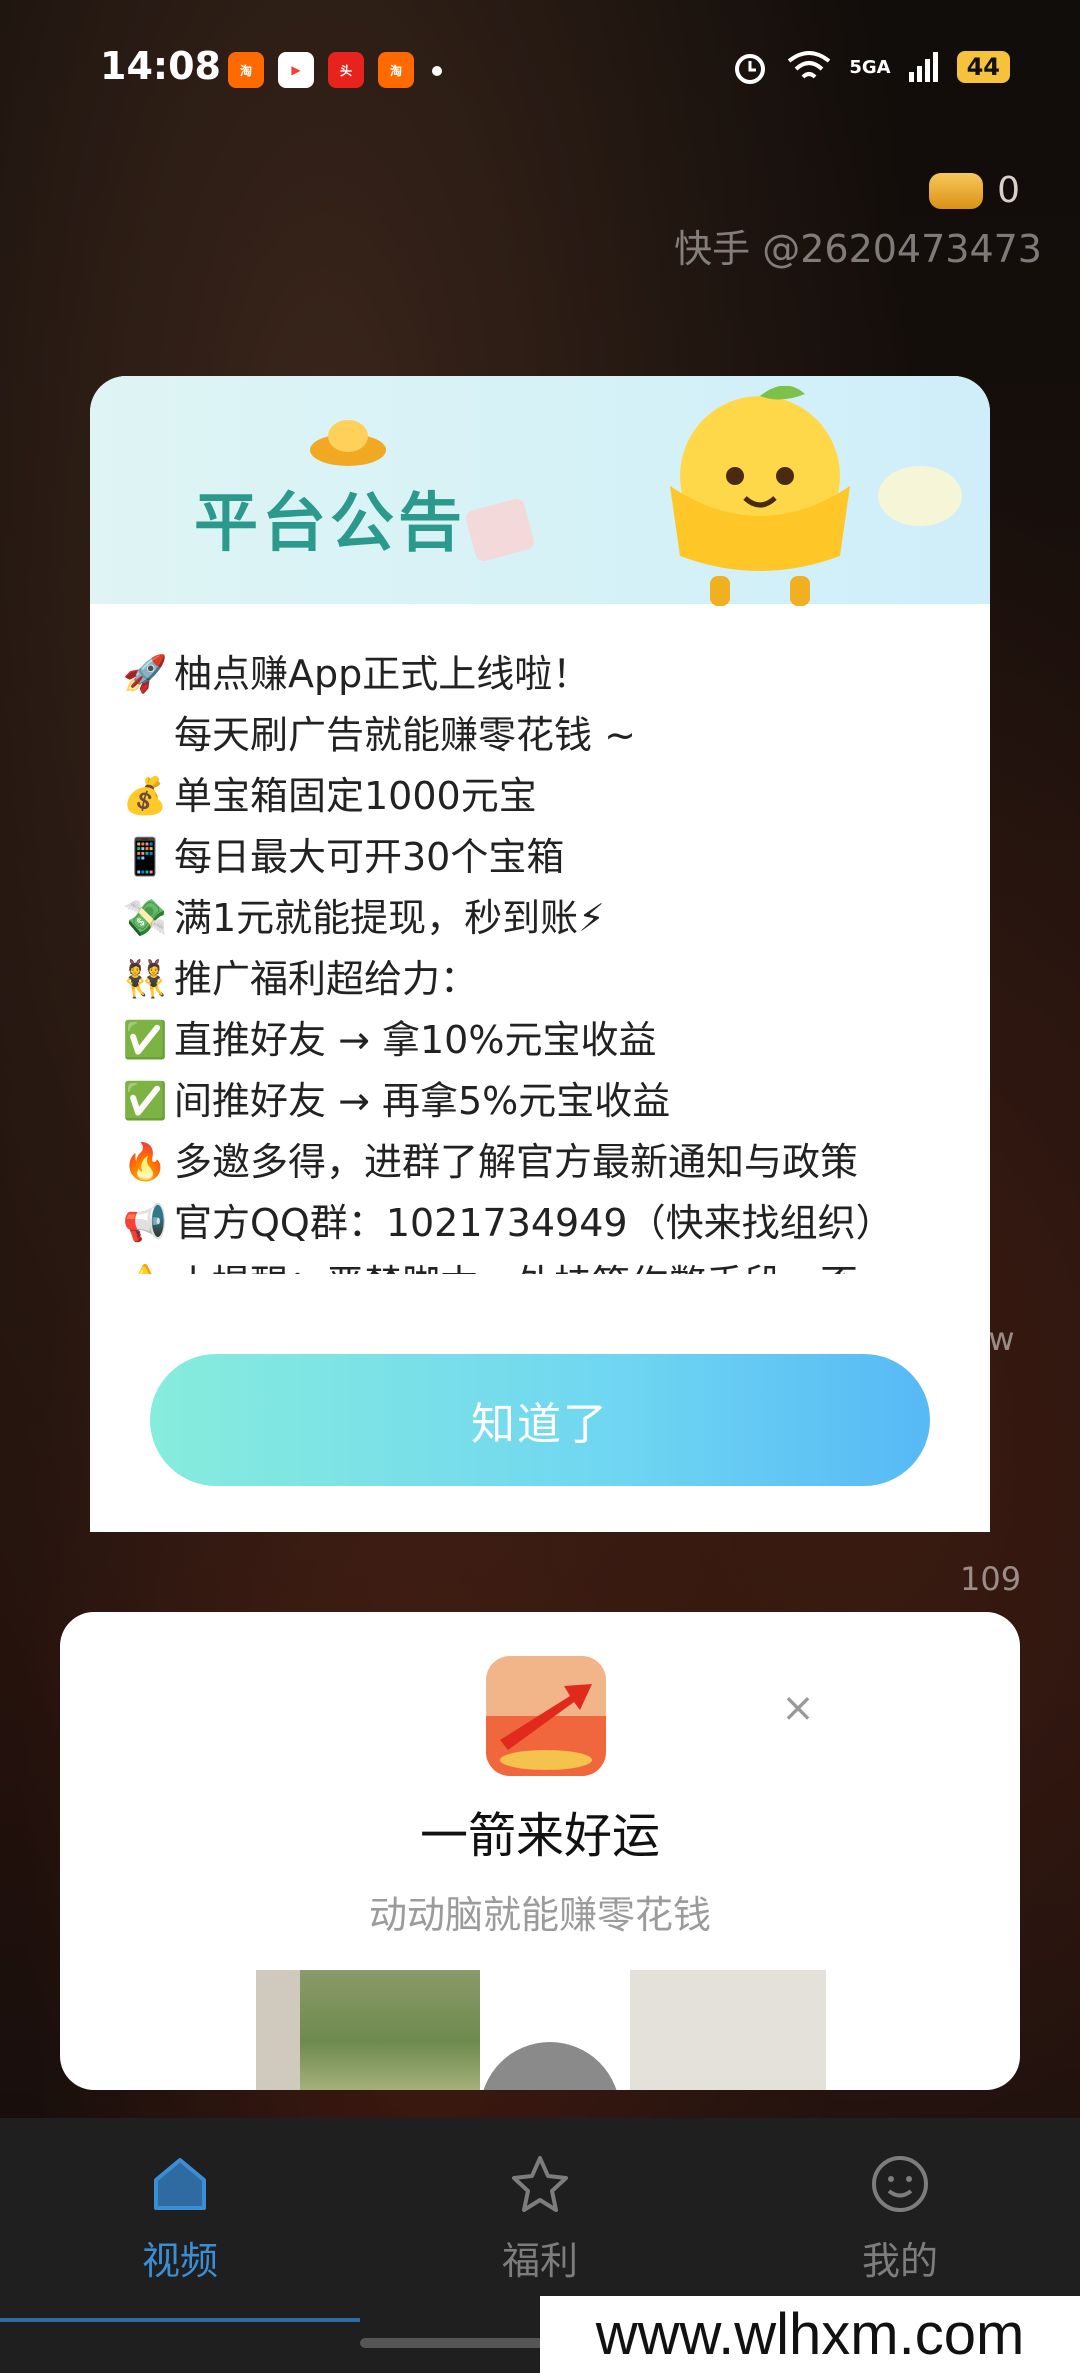  What do you see at coordinates (180, 2184) in the screenshot?
I see `video-home-icon` at bounding box center [180, 2184].